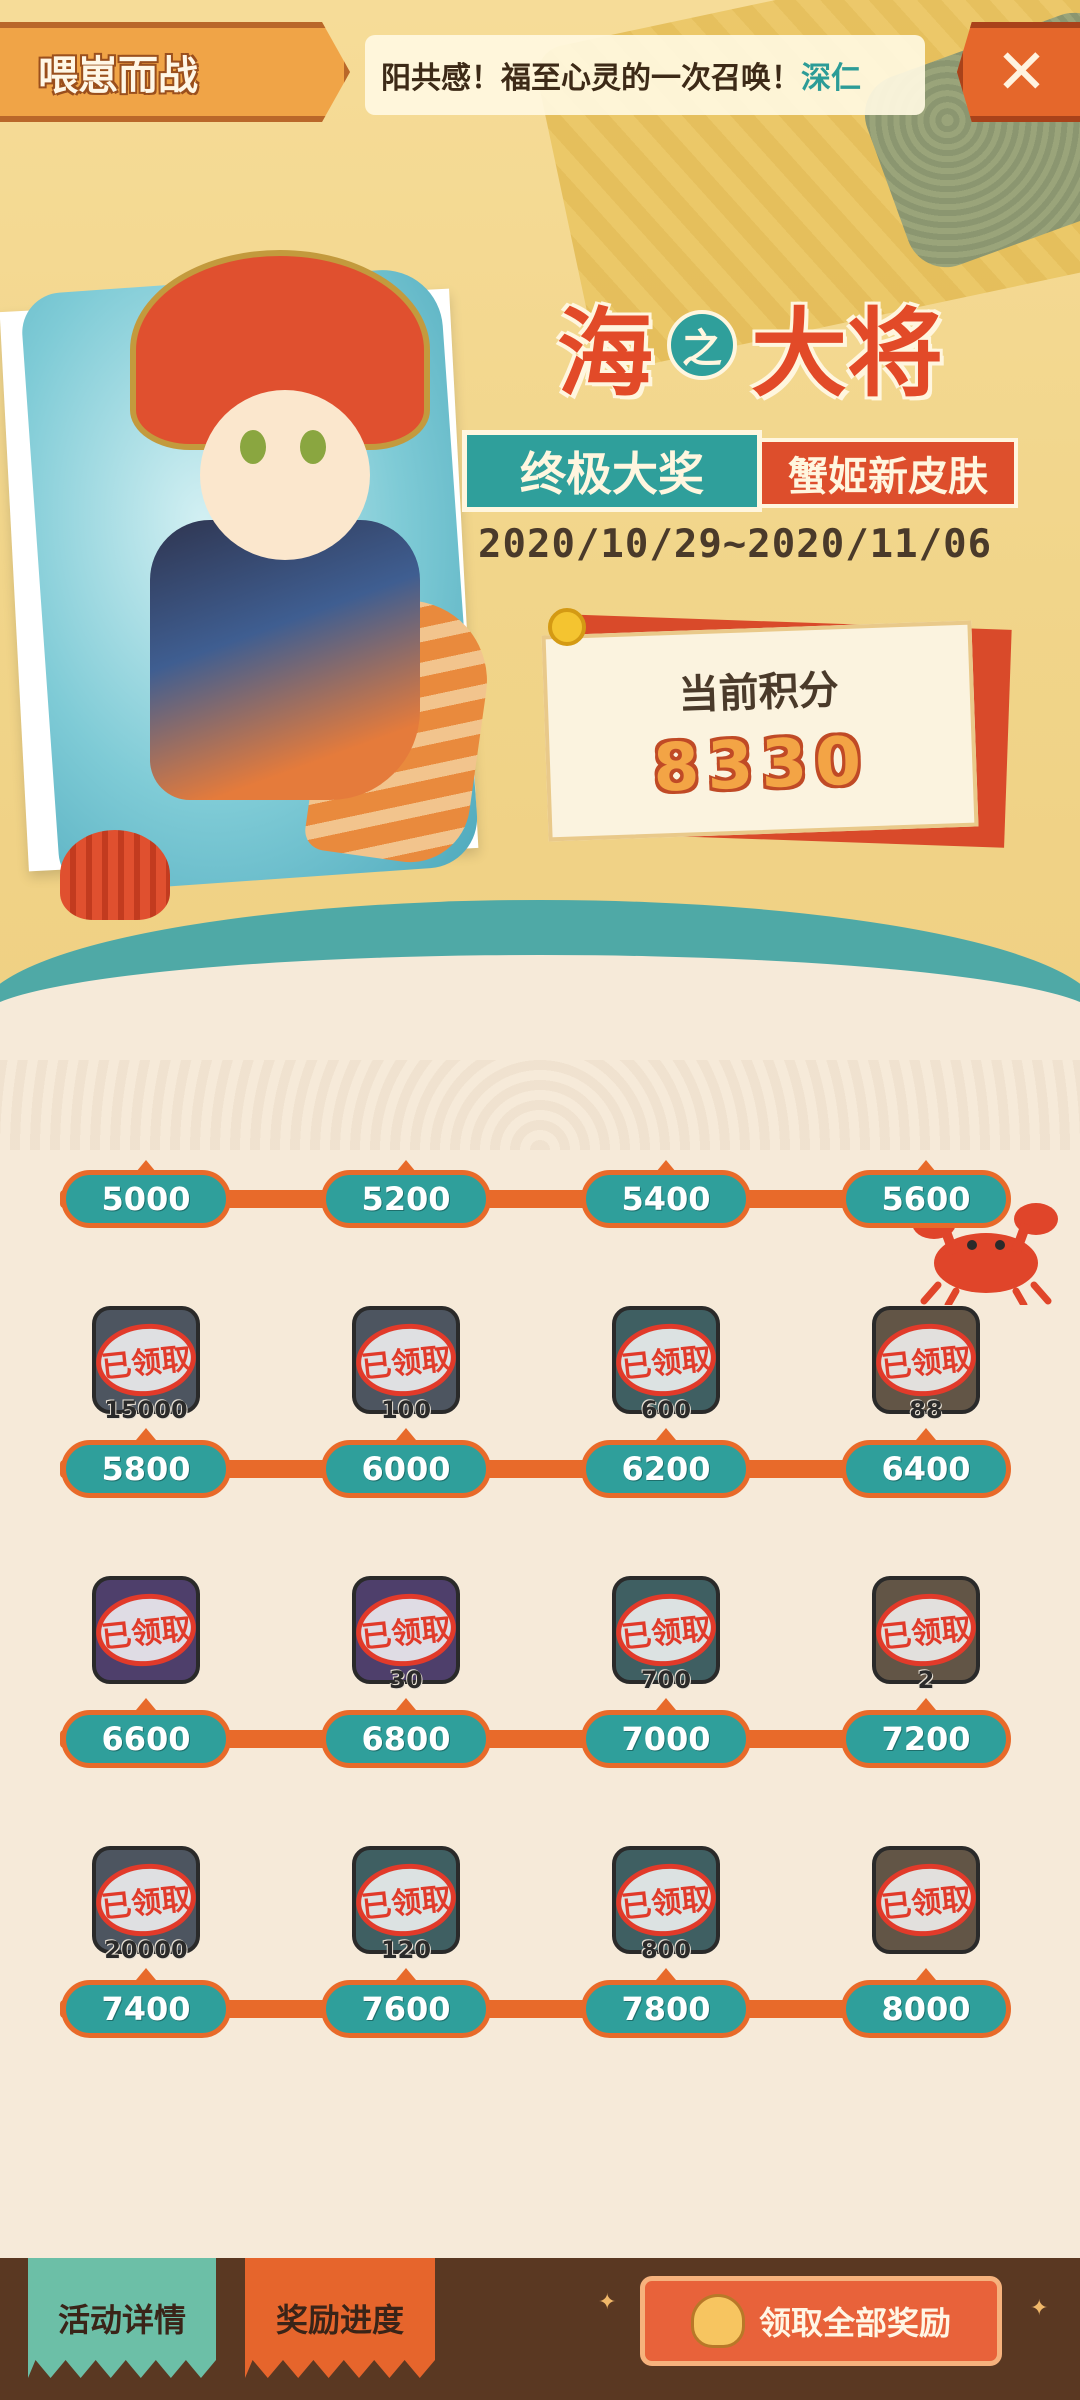 This screenshot has height=2400, width=1080. What do you see at coordinates (406, 1469) in the screenshot?
I see `threshold-pill: 6000` at bounding box center [406, 1469].